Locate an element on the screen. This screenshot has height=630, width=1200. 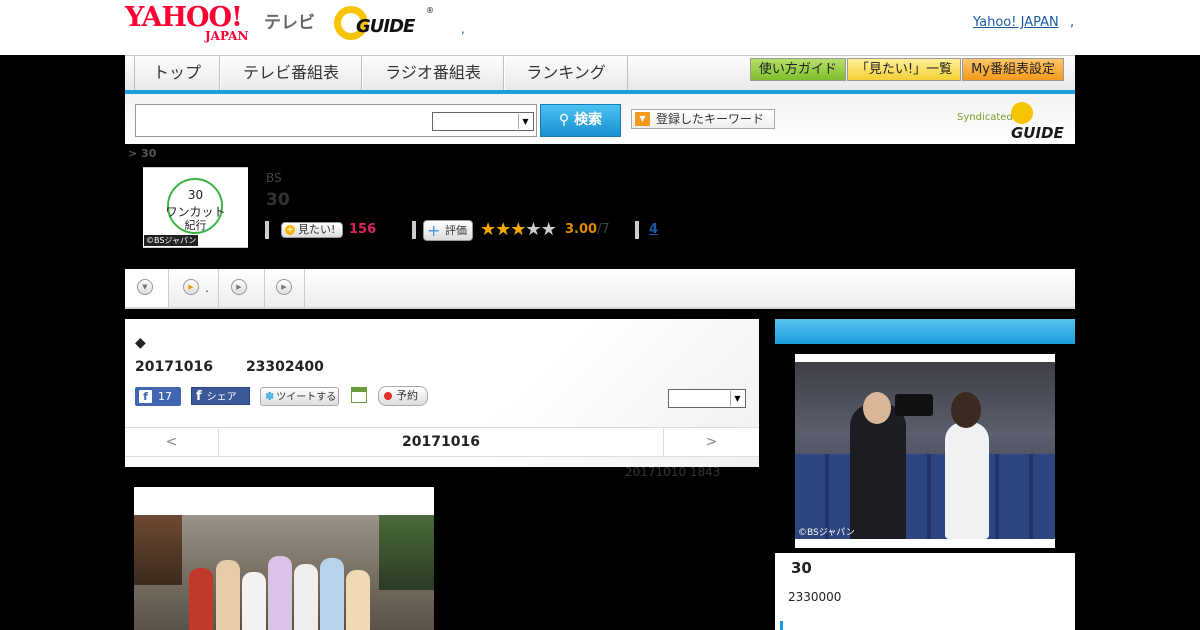
sidebar-photo: ©BSジャパン is located at coordinates (925, 451).